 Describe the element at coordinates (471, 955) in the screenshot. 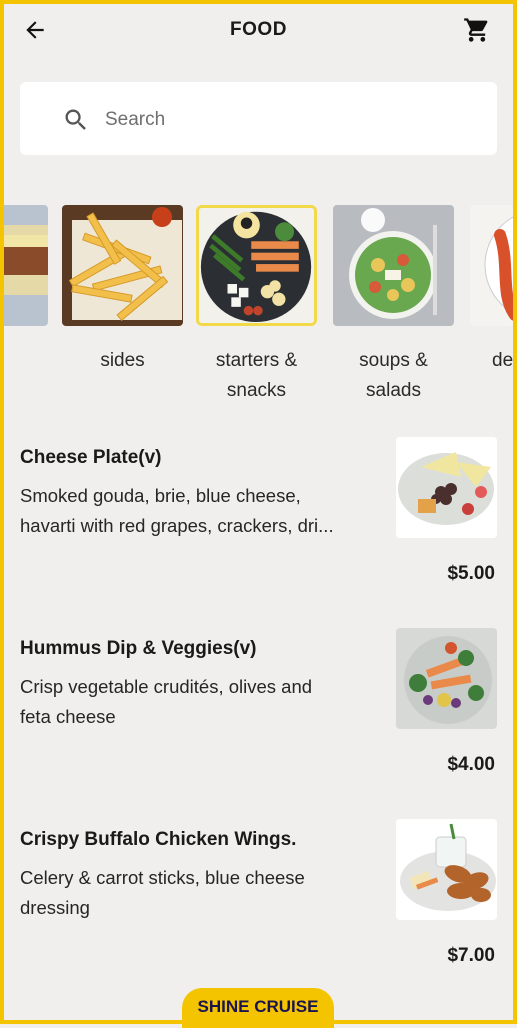

I see `menu-item-price: $7.00` at that location.